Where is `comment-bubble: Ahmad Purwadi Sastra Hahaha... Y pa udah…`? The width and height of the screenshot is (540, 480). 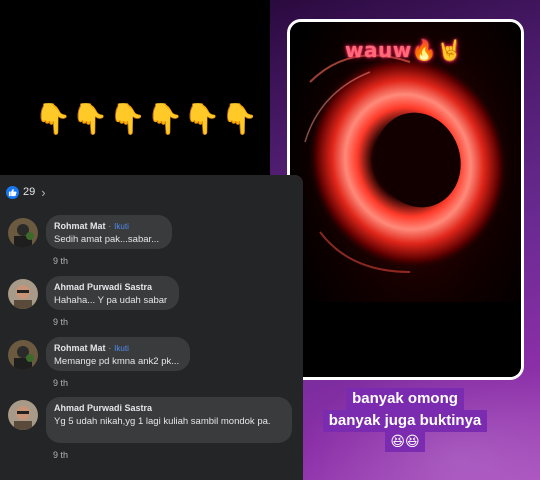 comment-bubble: Ahmad Purwadi Sastra Hahaha... Y pa udah… is located at coordinates (112, 293).